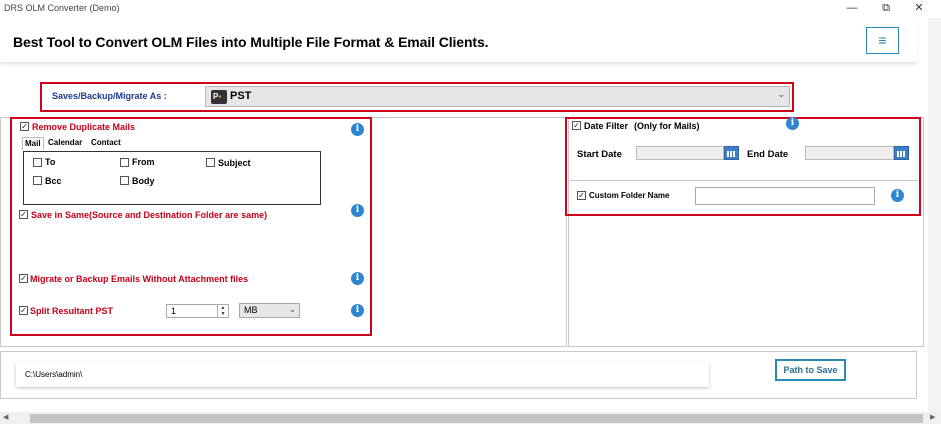 Image resolution: width=941 pixels, height=424 pixels. Describe the element at coordinates (65, 142) in the screenshot. I see `tab-calendar: Calendar` at that location.